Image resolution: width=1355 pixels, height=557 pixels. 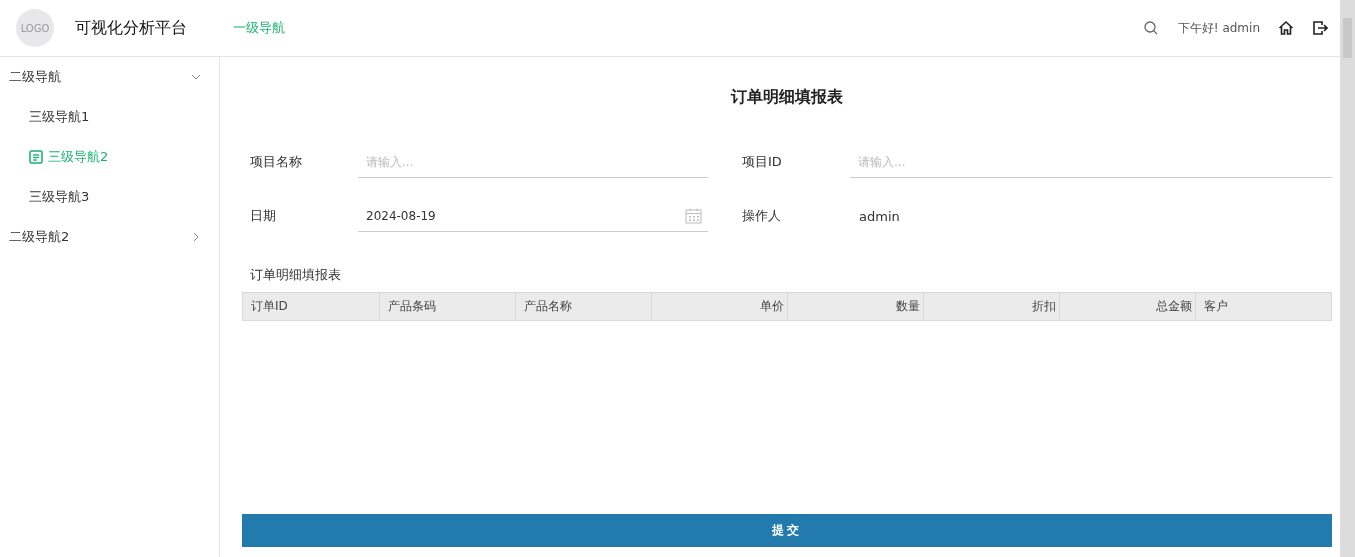 What do you see at coordinates (109, 197) in the screenshot?
I see `sidebar-item: 三级导航3` at bounding box center [109, 197].